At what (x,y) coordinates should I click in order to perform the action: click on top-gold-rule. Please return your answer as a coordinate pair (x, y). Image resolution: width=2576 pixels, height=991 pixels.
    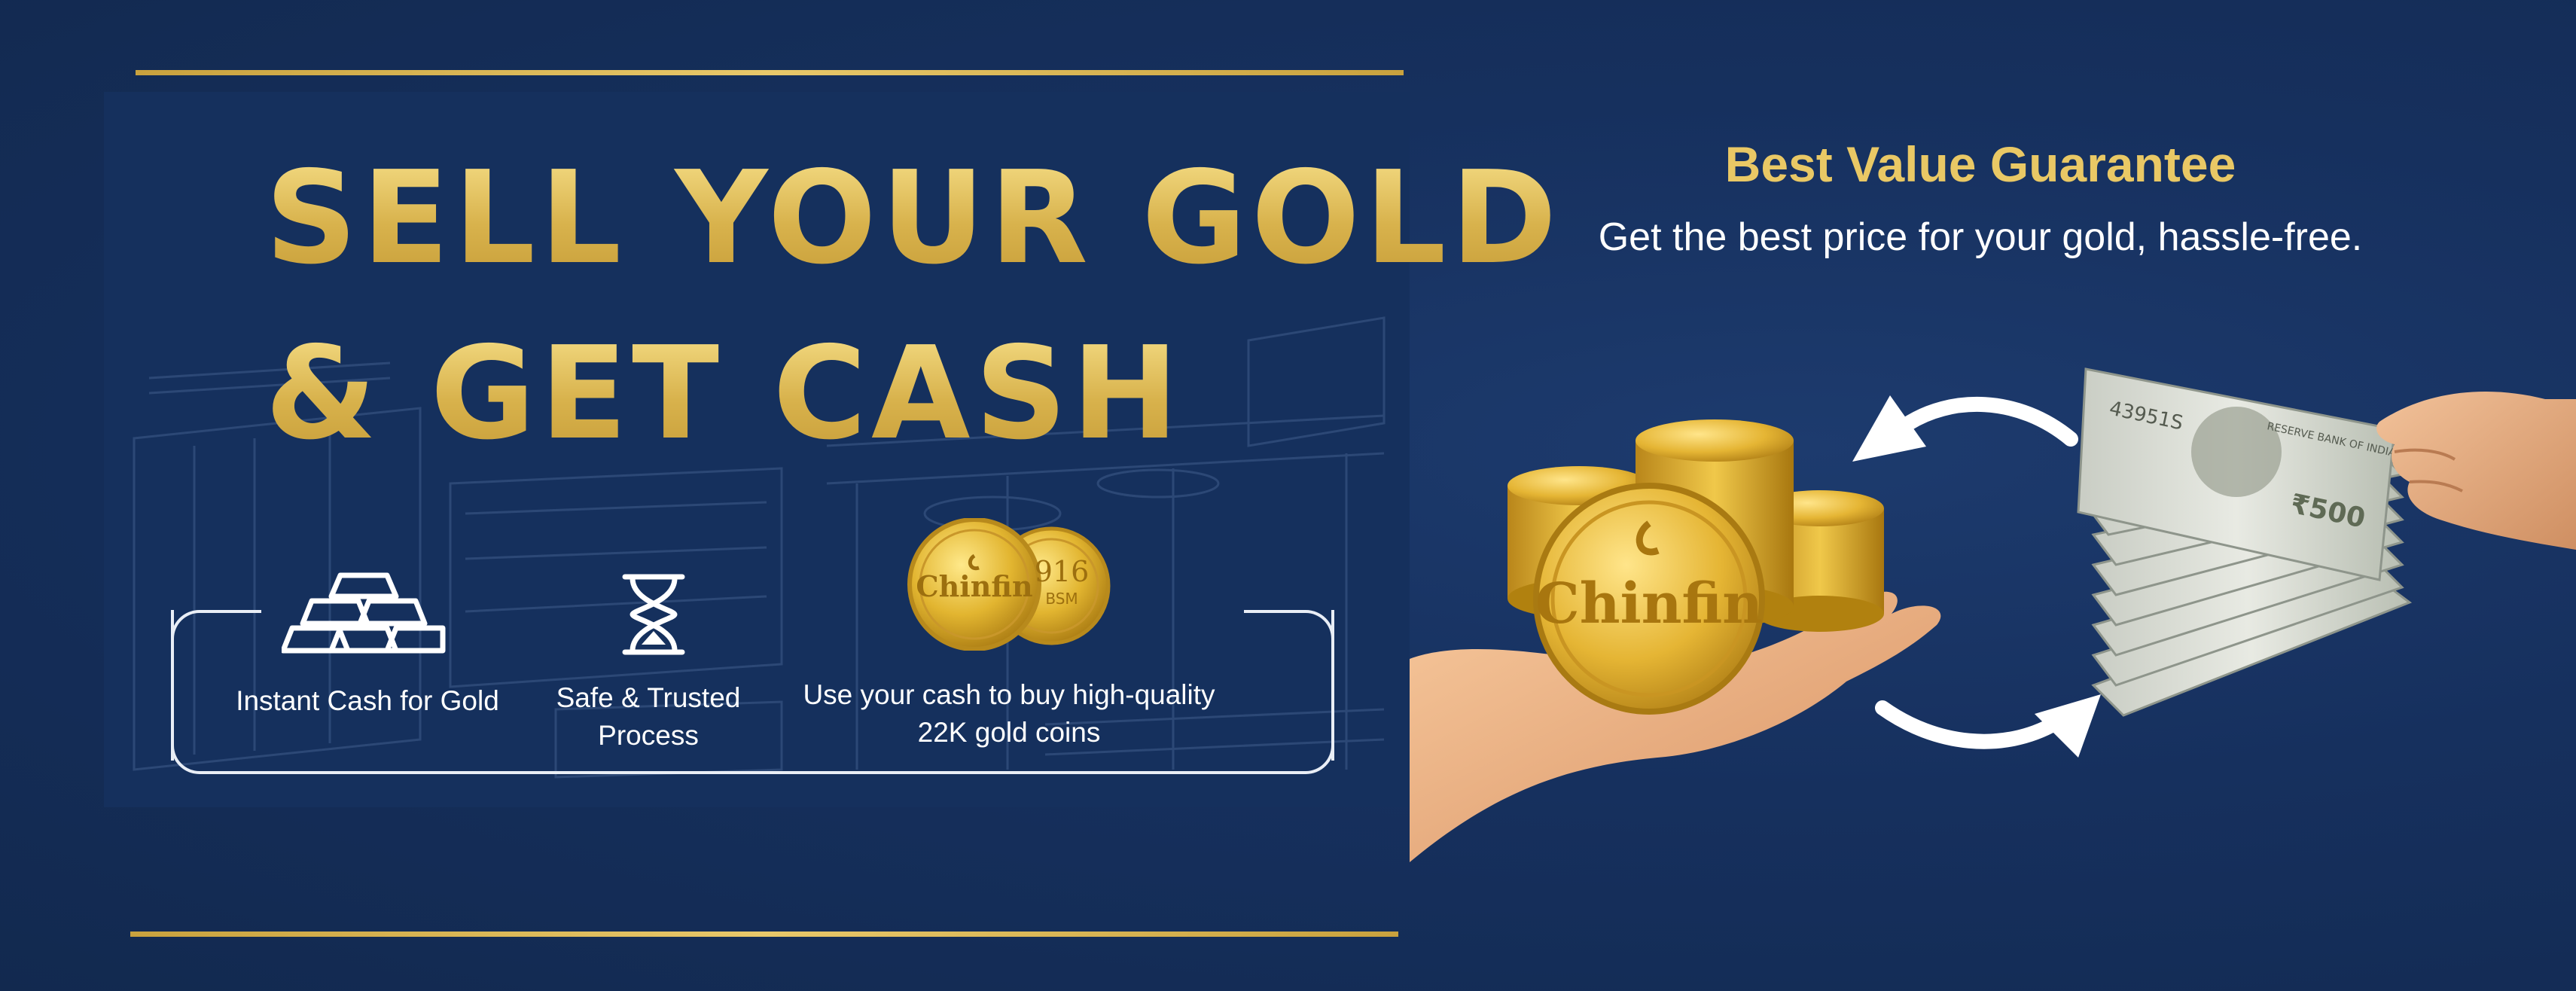
    Looking at the image, I should click on (770, 72).